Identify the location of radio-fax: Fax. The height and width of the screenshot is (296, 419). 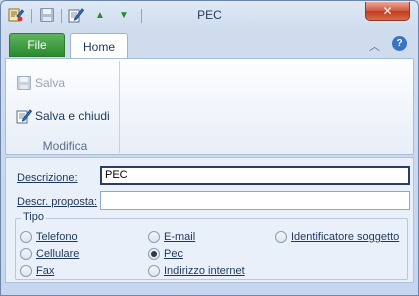
(37, 271).